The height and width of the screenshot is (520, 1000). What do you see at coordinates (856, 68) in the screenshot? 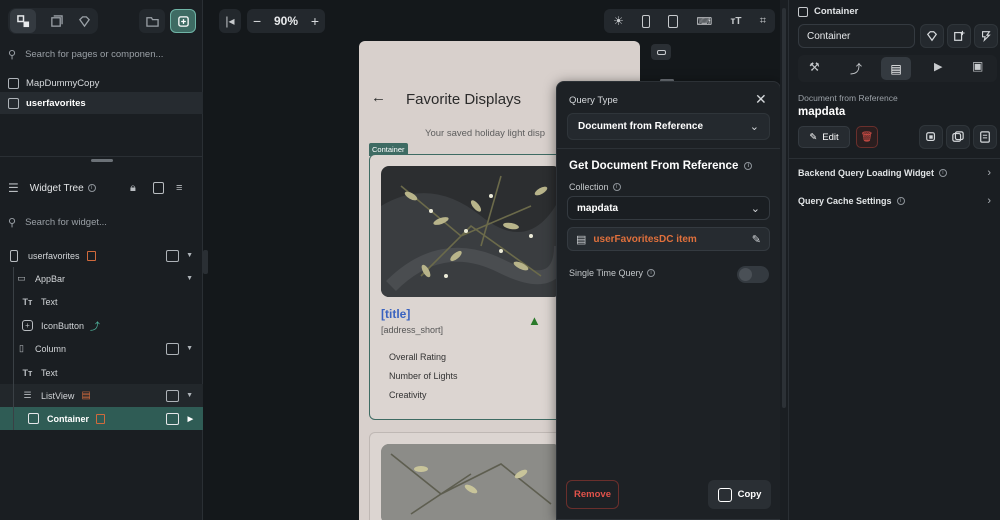
I see `actions-tab-icon: ⤴` at bounding box center [856, 68].